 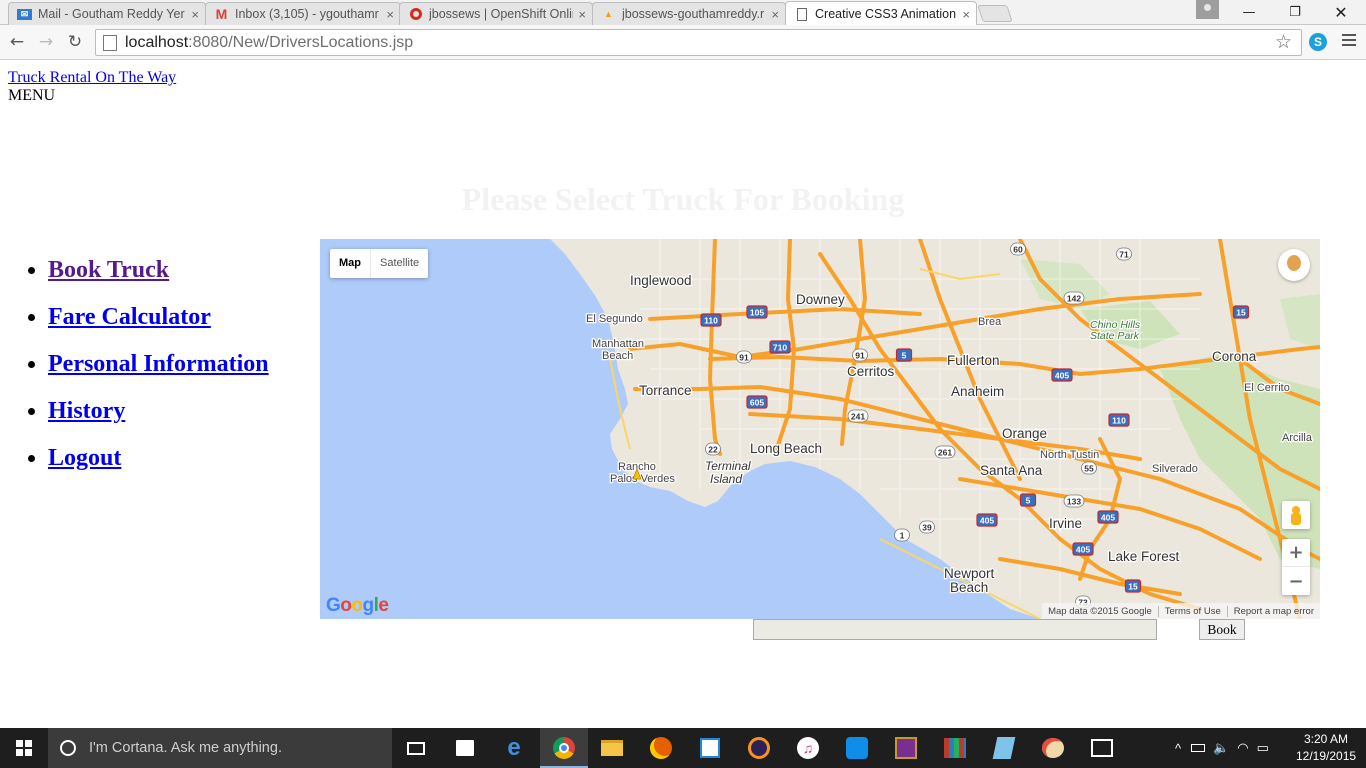 What do you see at coordinates (906, 748) in the screenshot?
I see `winrar-icon` at bounding box center [906, 748].